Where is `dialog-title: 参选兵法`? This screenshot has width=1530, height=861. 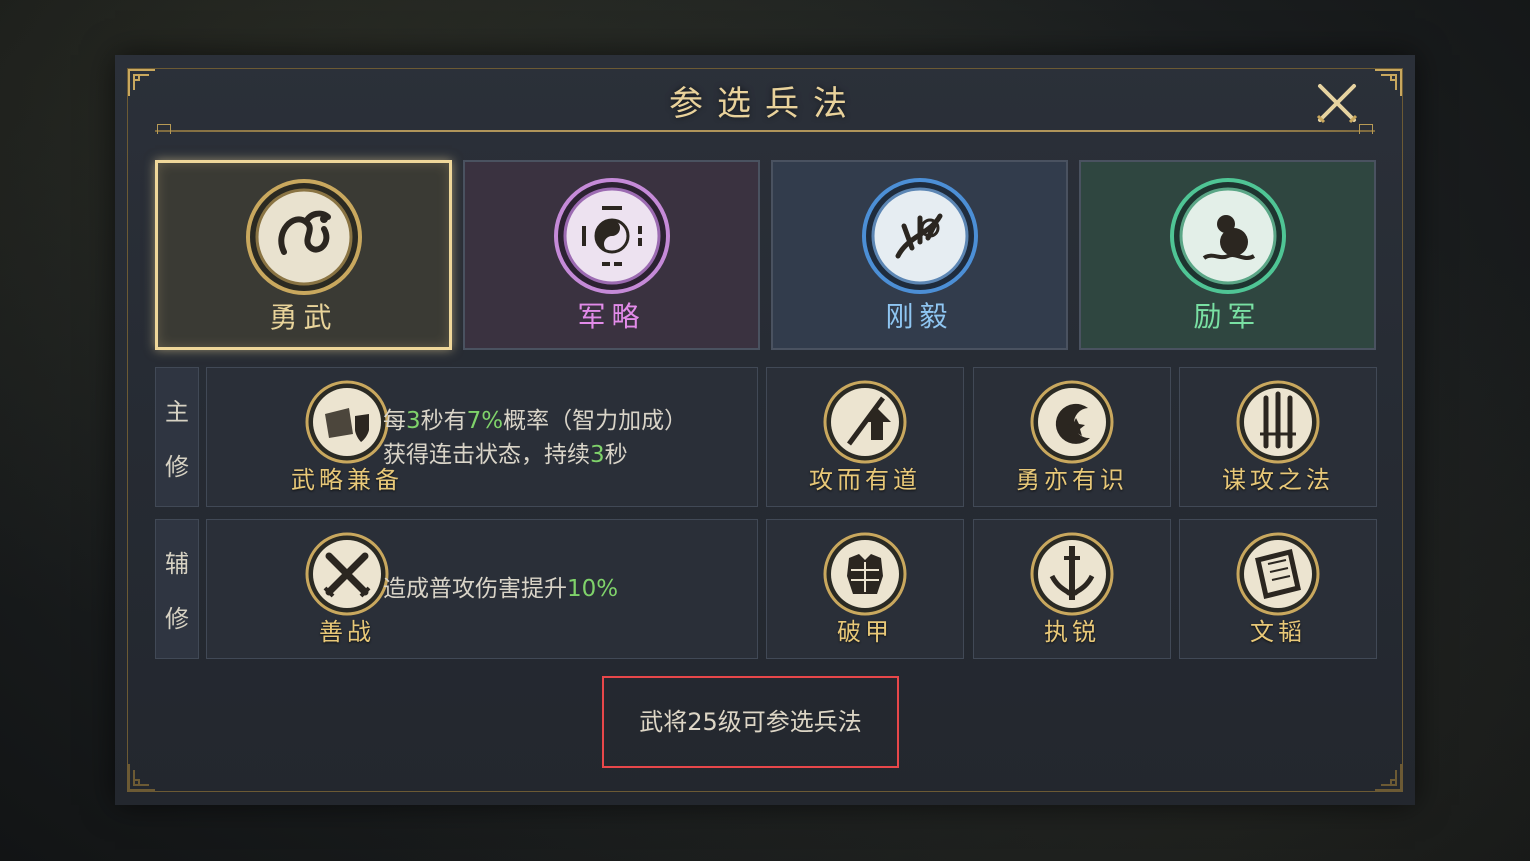 dialog-title: 参选兵法 is located at coordinates (765, 104).